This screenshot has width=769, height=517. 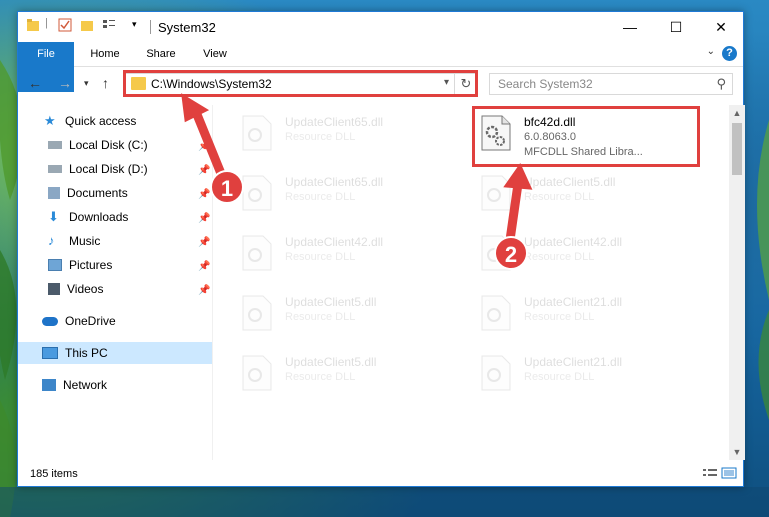 I want to click on annotation-arrows, so click(x=357, y=169).